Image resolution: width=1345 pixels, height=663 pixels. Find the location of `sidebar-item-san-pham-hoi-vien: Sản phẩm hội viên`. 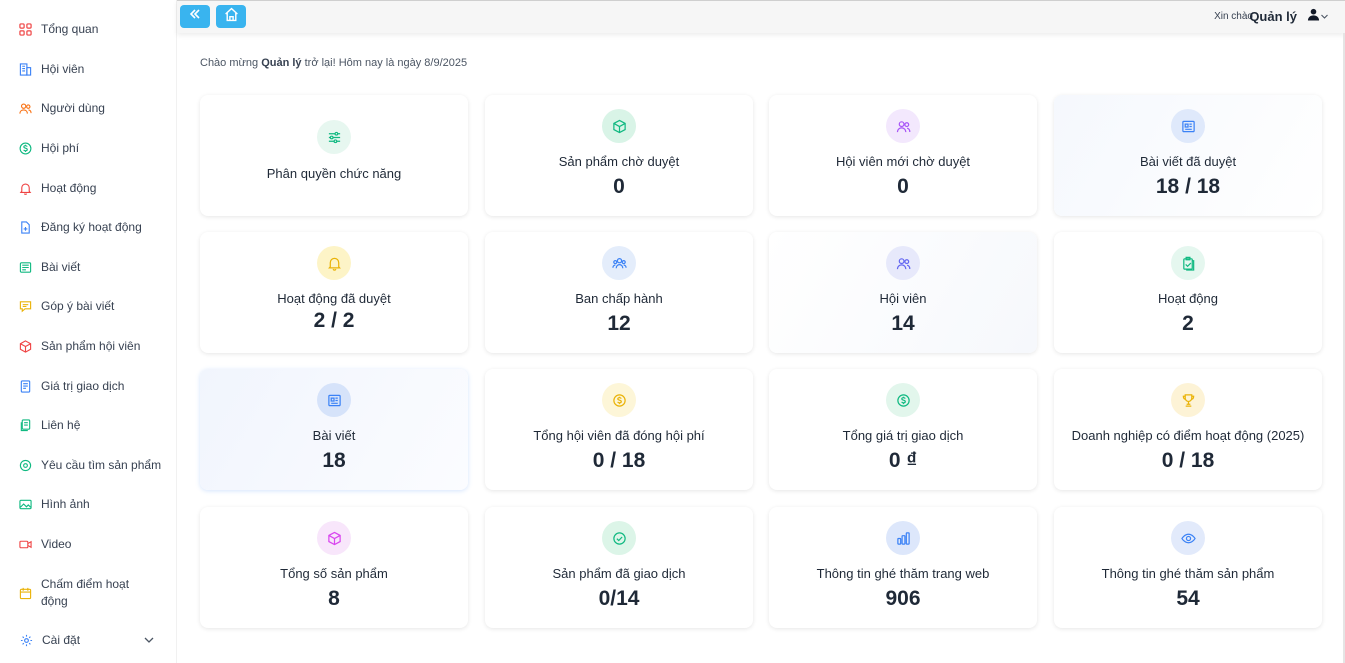

sidebar-item-san-pham-hoi-vien: Sản phẩm hội viên is located at coordinates (93, 346).